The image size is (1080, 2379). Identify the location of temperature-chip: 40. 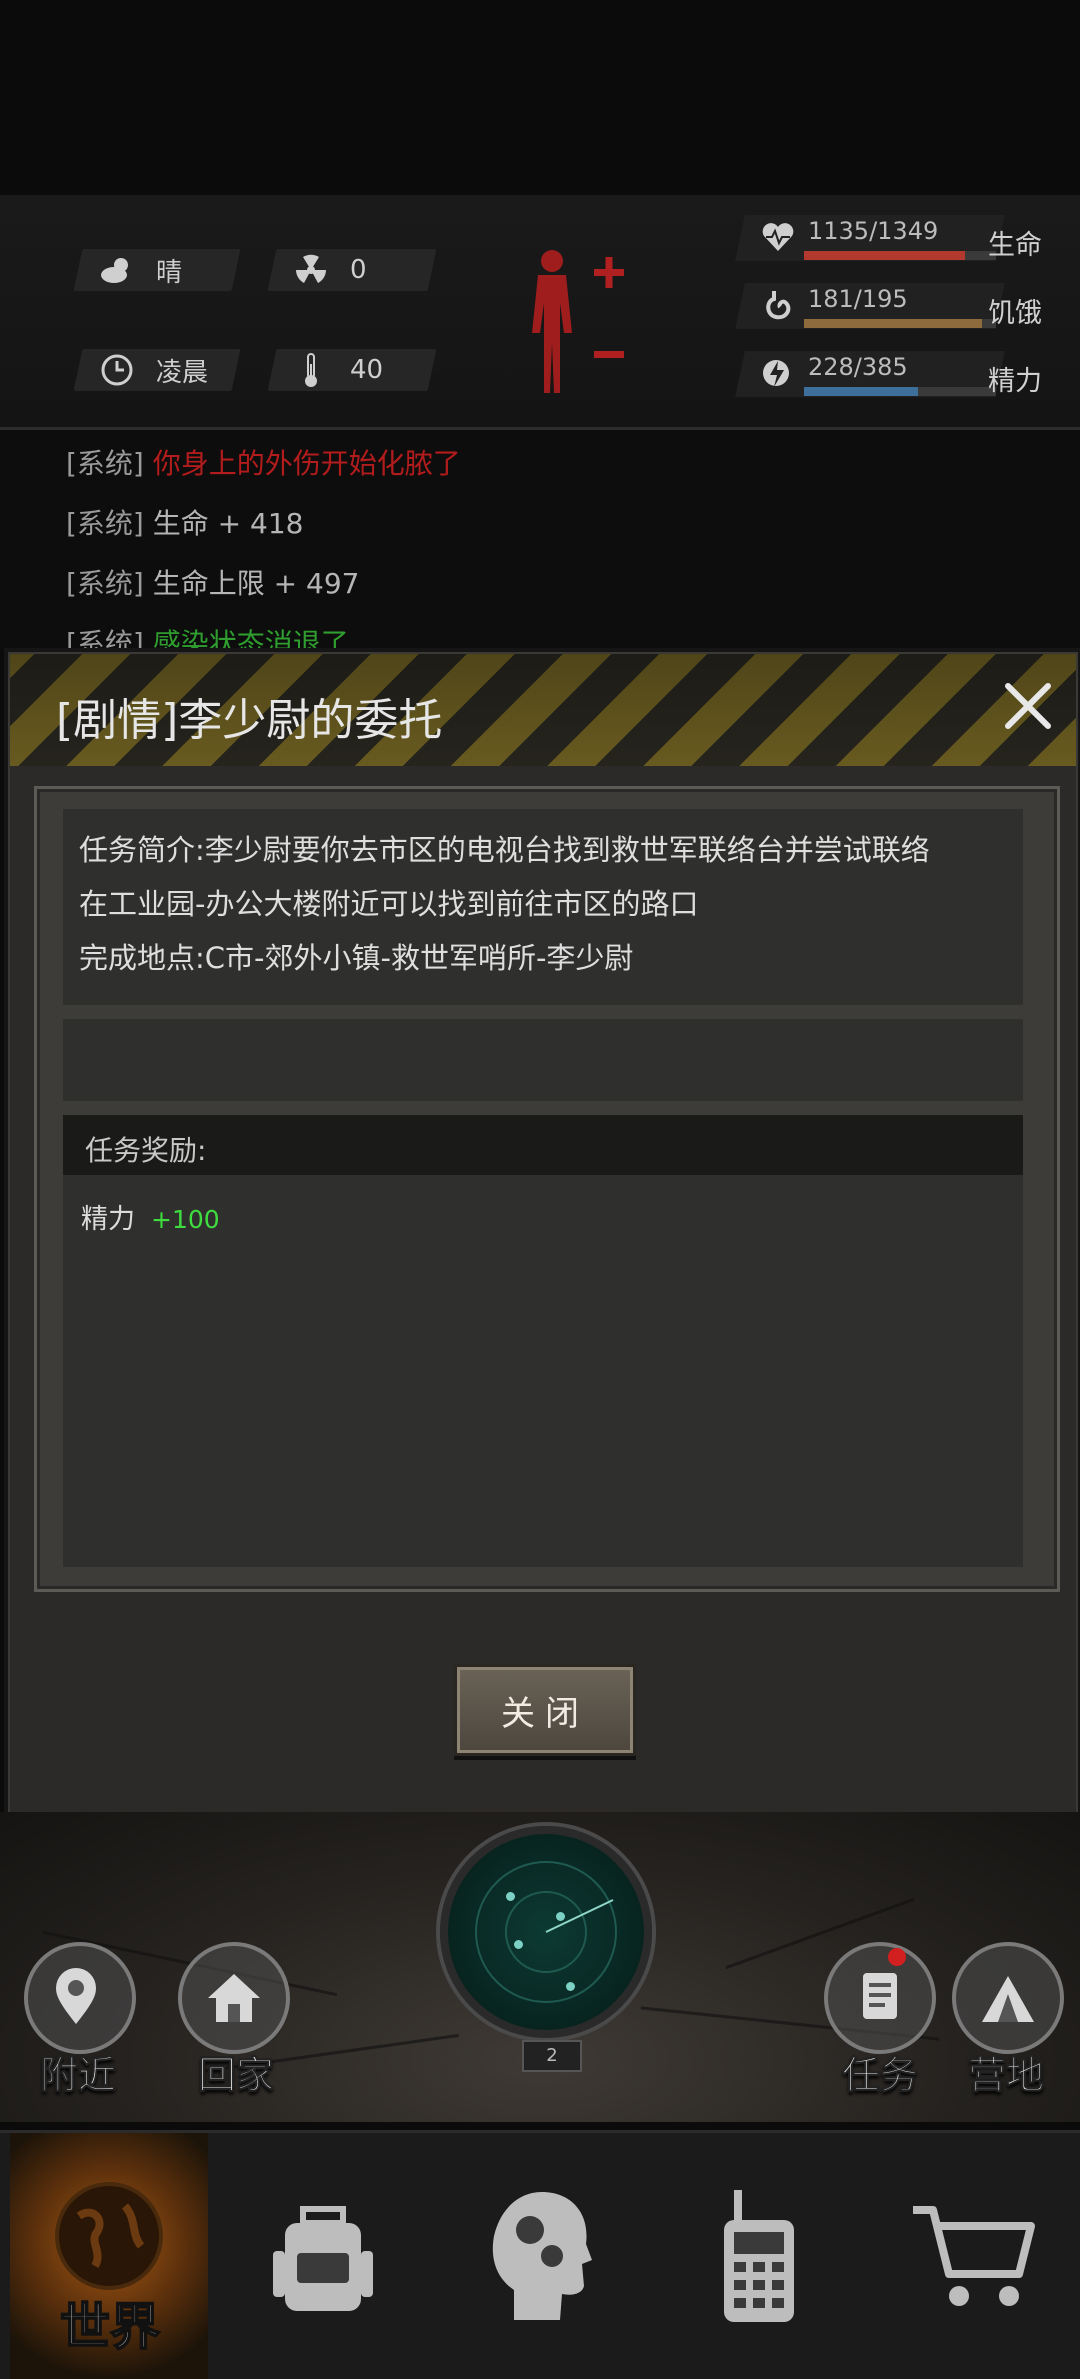
(352, 370).